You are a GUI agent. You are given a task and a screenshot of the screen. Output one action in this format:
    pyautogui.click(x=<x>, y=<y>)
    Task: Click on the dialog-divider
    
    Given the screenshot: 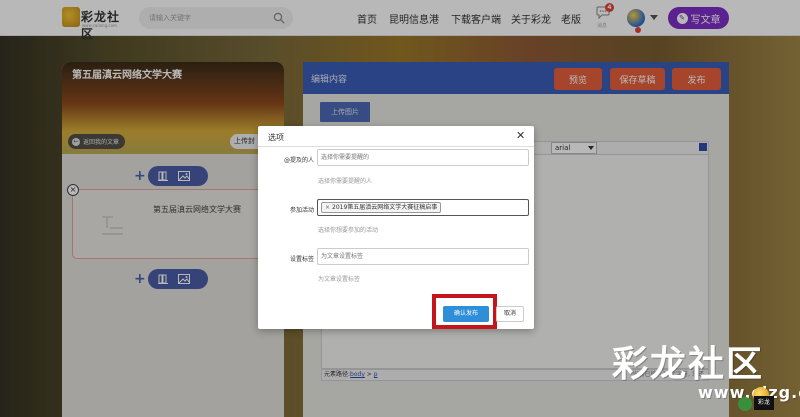 What is the action you would take?
    pyautogui.click(x=396, y=146)
    